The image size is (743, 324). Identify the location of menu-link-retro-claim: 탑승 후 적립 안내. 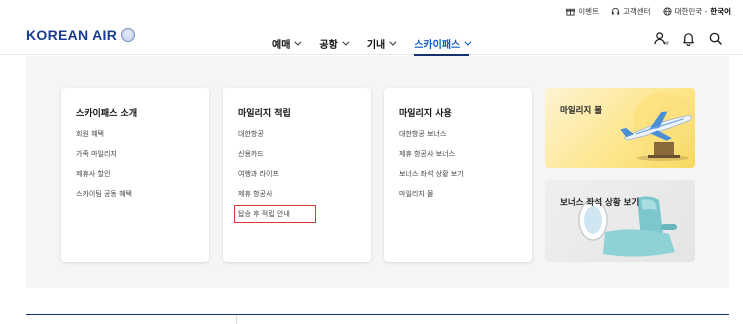
(275, 214).